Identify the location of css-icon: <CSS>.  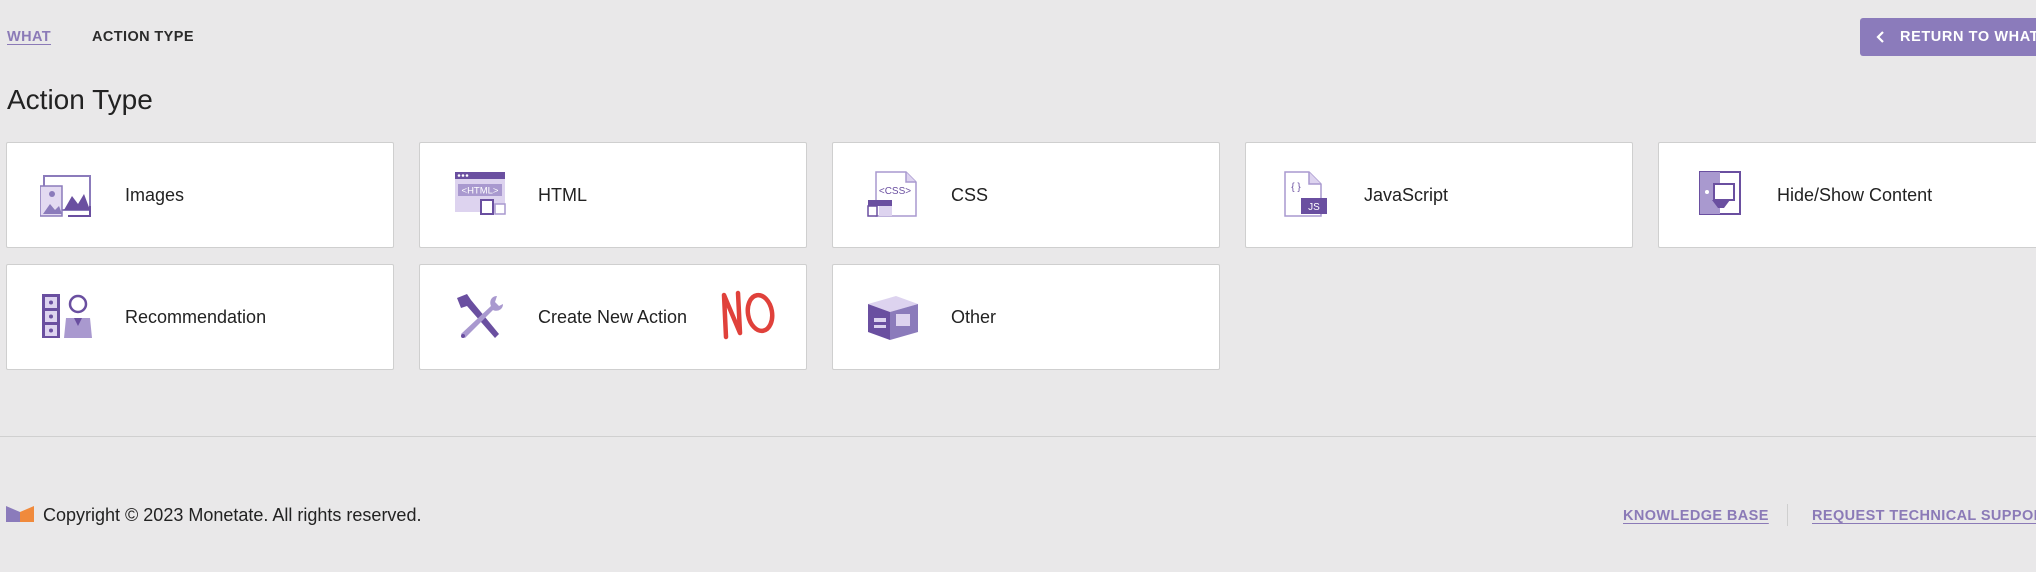
(892, 194).